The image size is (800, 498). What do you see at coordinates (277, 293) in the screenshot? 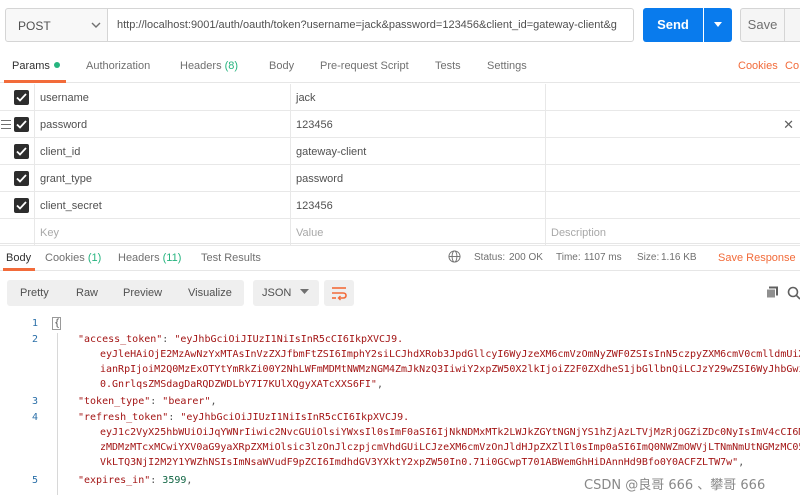
I see `format-label: JSON` at bounding box center [277, 293].